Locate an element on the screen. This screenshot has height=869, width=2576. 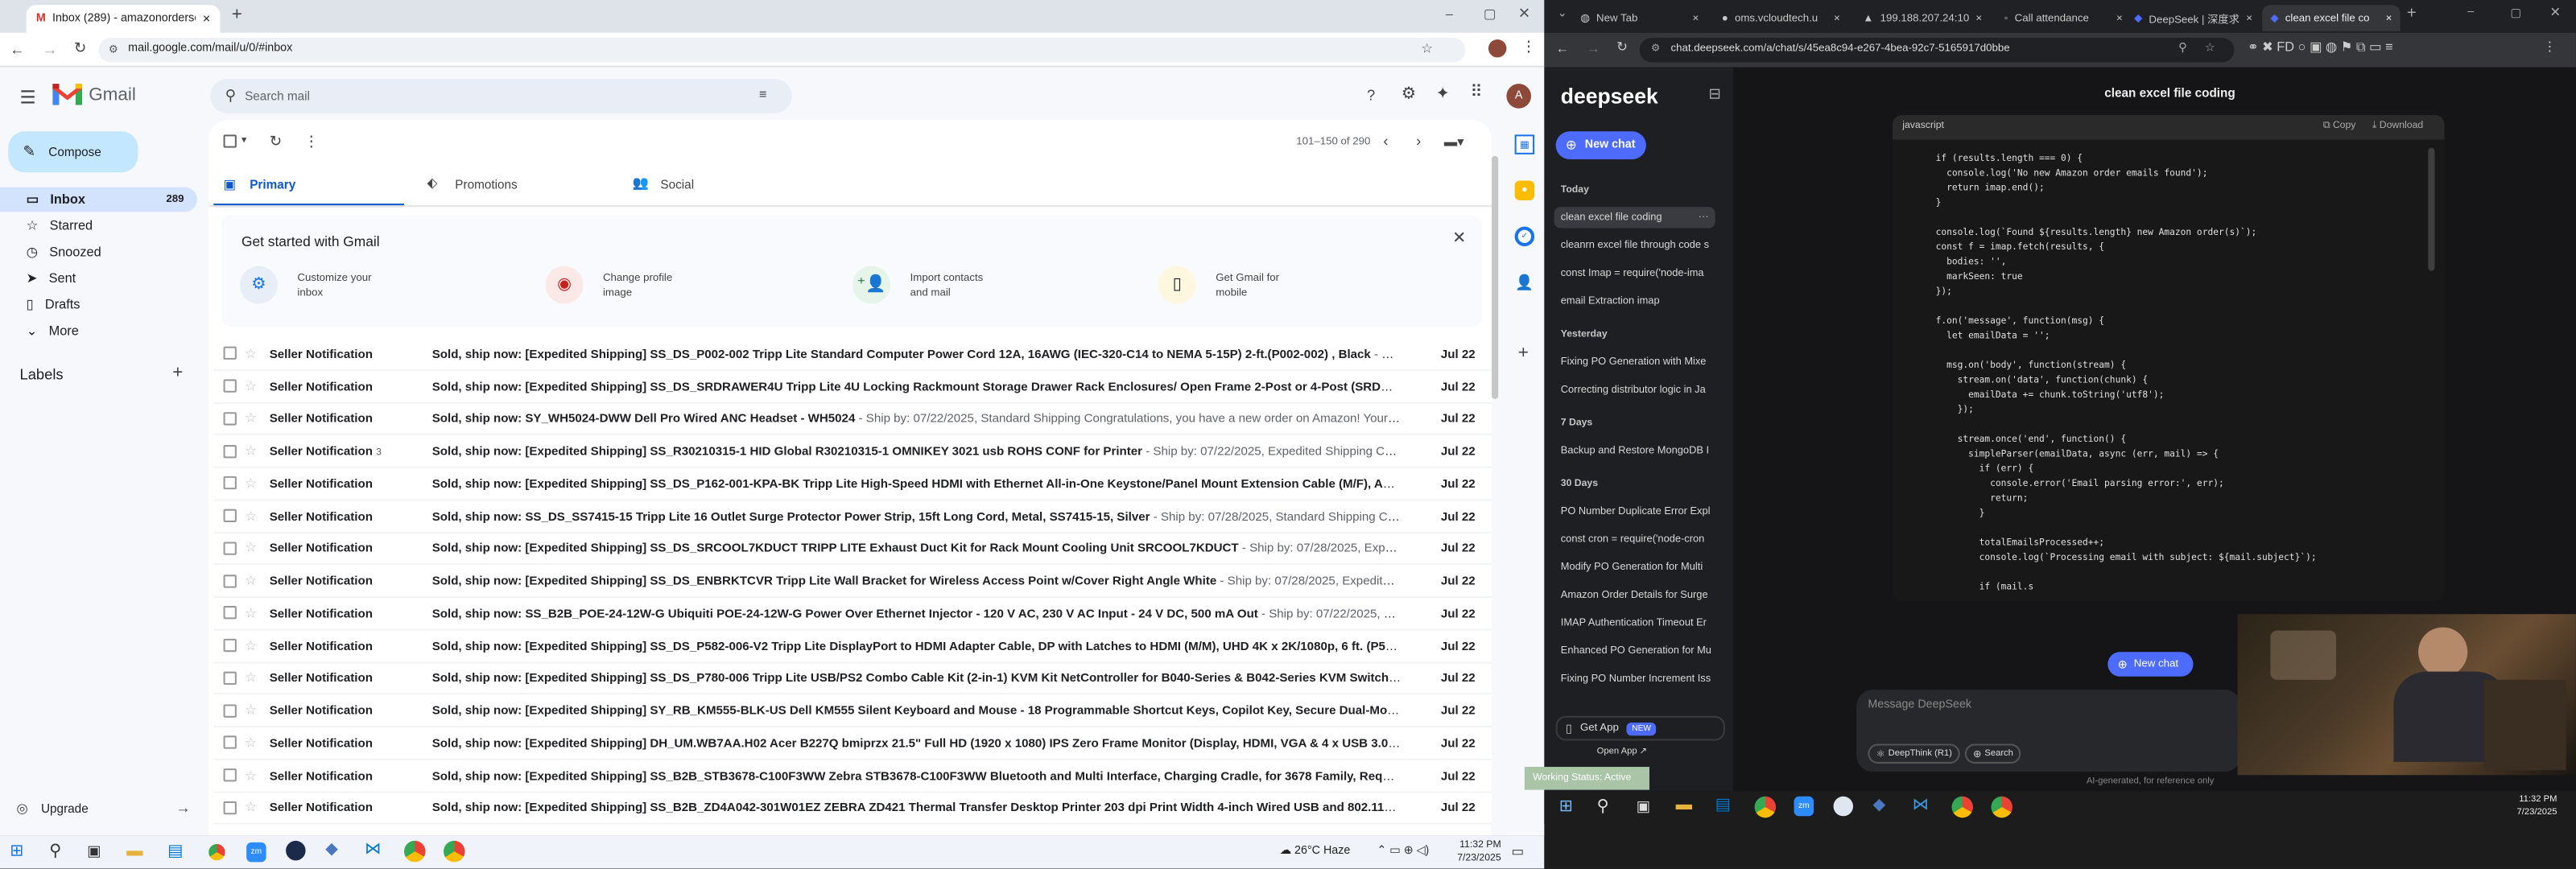
tab-primary: ▣ Primary is located at coordinates (309, 186).